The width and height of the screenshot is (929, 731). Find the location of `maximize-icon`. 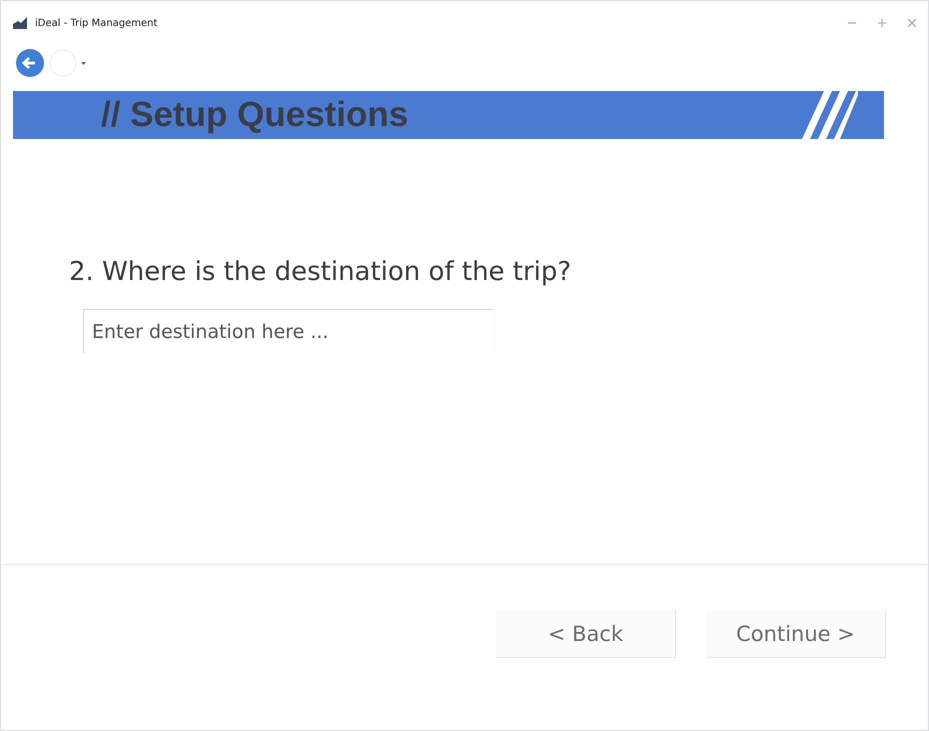

maximize-icon is located at coordinates (882, 23).